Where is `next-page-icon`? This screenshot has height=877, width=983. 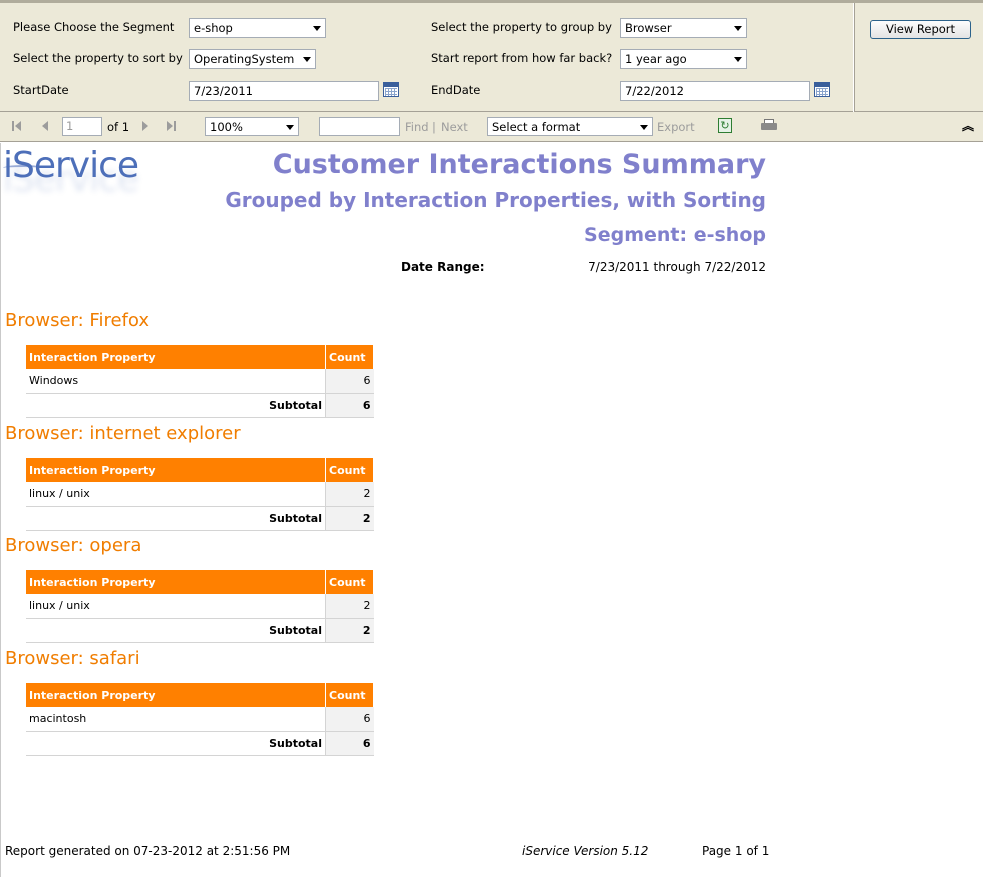 next-page-icon is located at coordinates (147, 126).